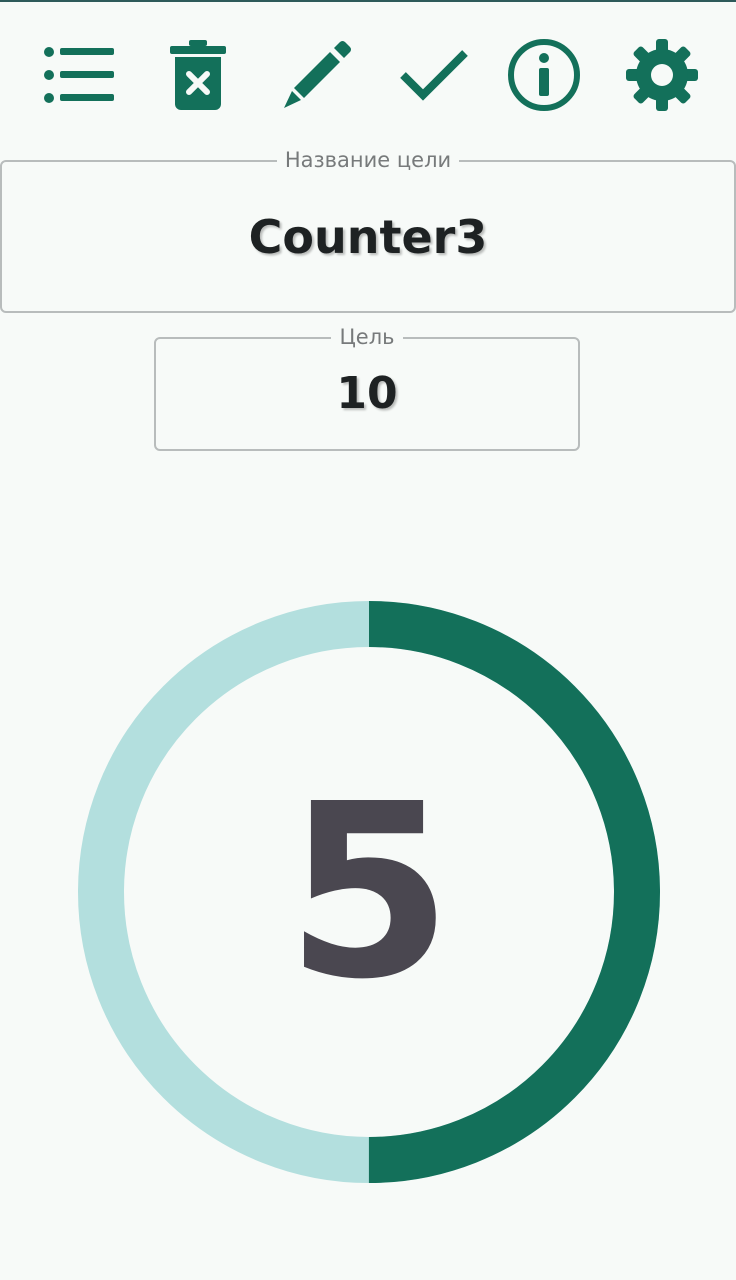  What do you see at coordinates (367, 337) in the screenshot?
I see `goal-target-label: Цель` at bounding box center [367, 337].